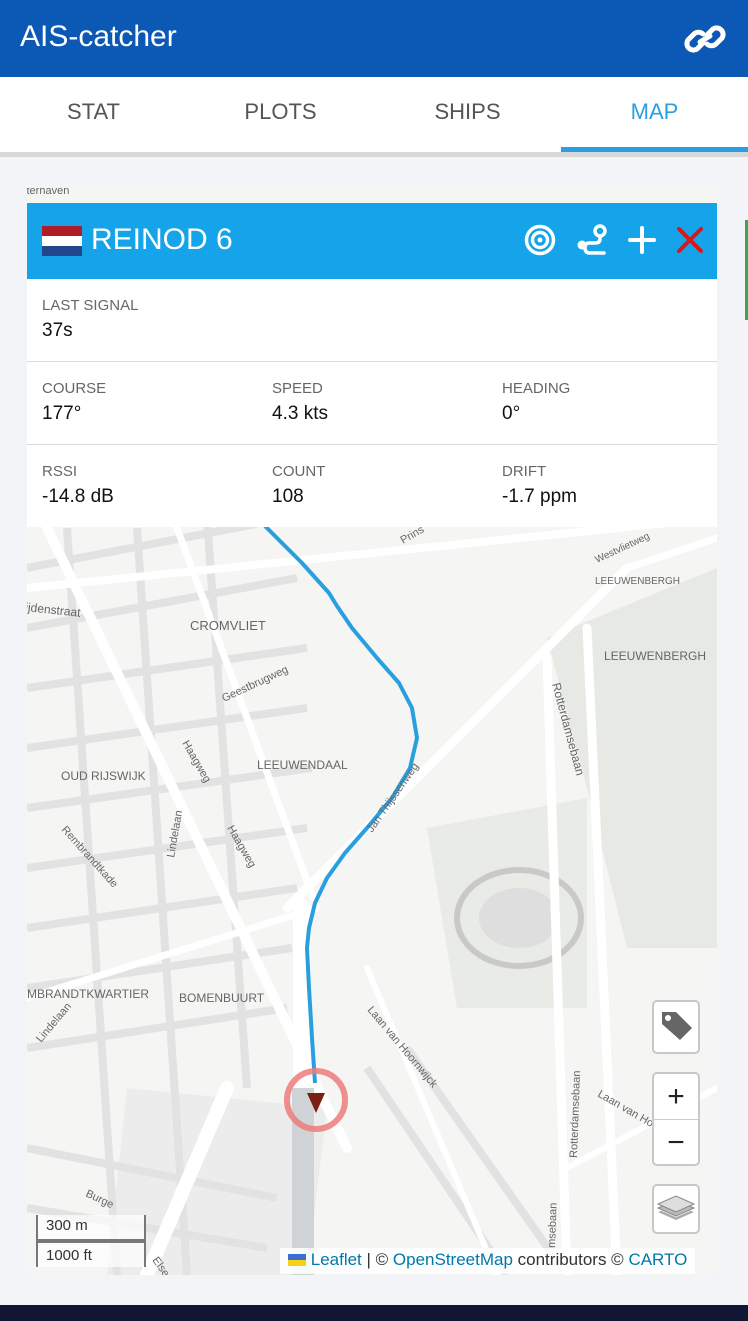 The width and height of the screenshot is (748, 1321). I want to click on rssi-label: RSSI, so click(60, 471).